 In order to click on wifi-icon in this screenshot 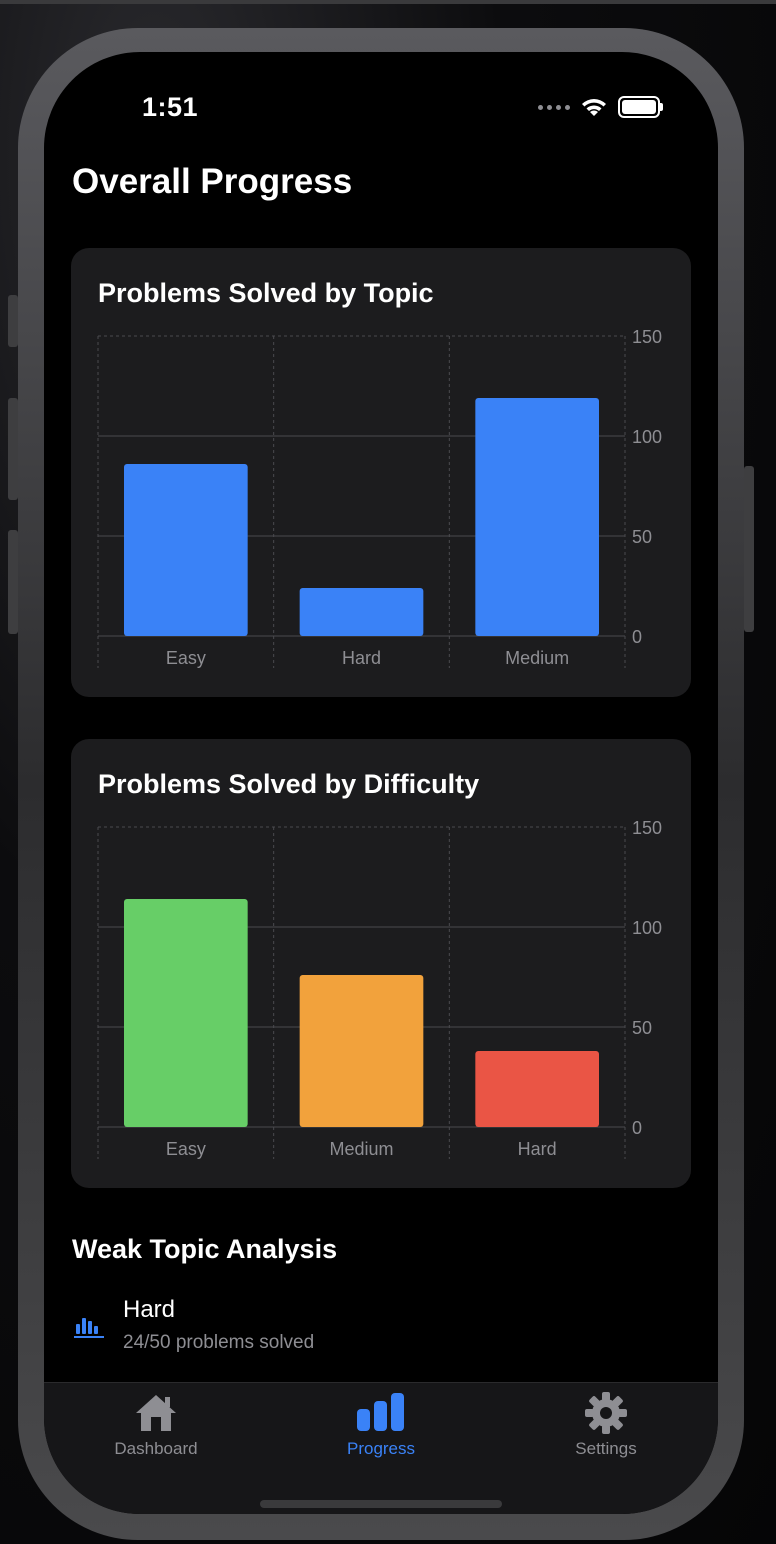, I will do `click(594, 107)`.